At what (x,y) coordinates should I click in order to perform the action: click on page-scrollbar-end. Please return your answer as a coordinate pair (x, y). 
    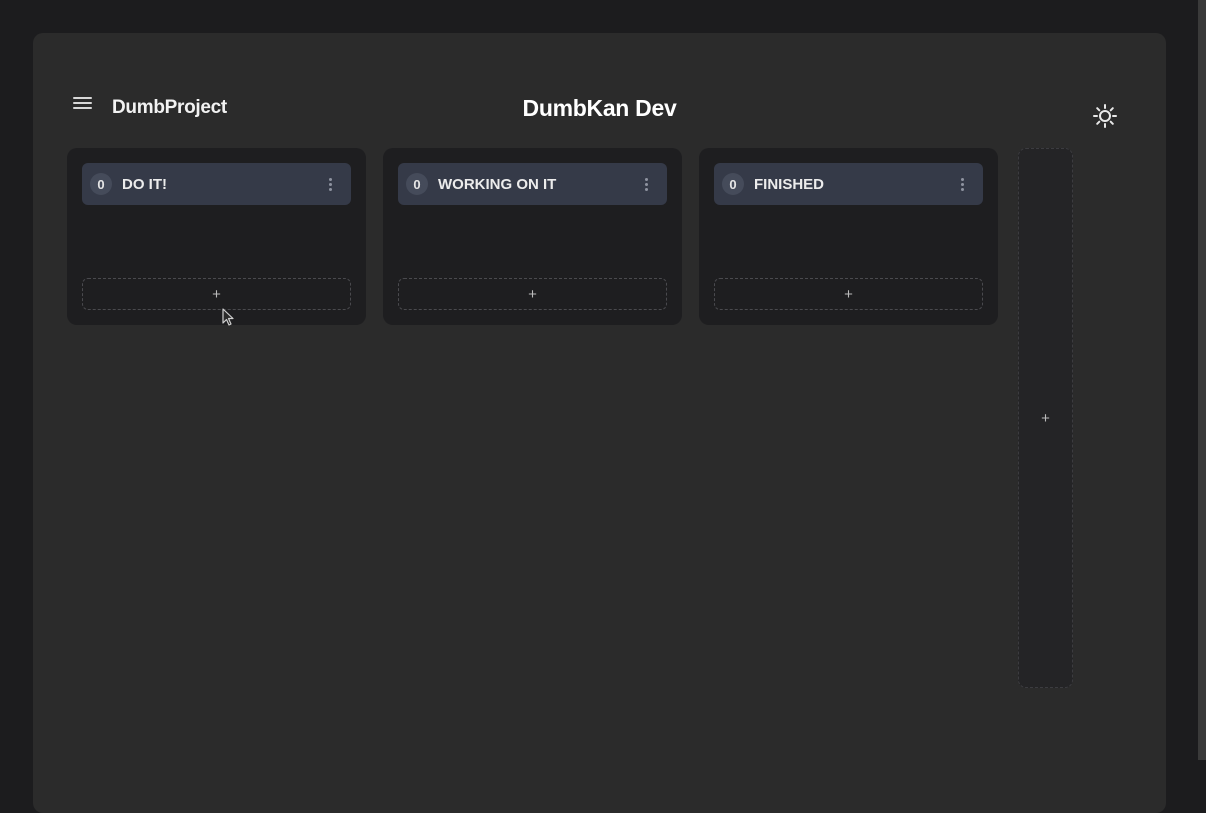
    Looking at the image, I should click on (1202, 779).